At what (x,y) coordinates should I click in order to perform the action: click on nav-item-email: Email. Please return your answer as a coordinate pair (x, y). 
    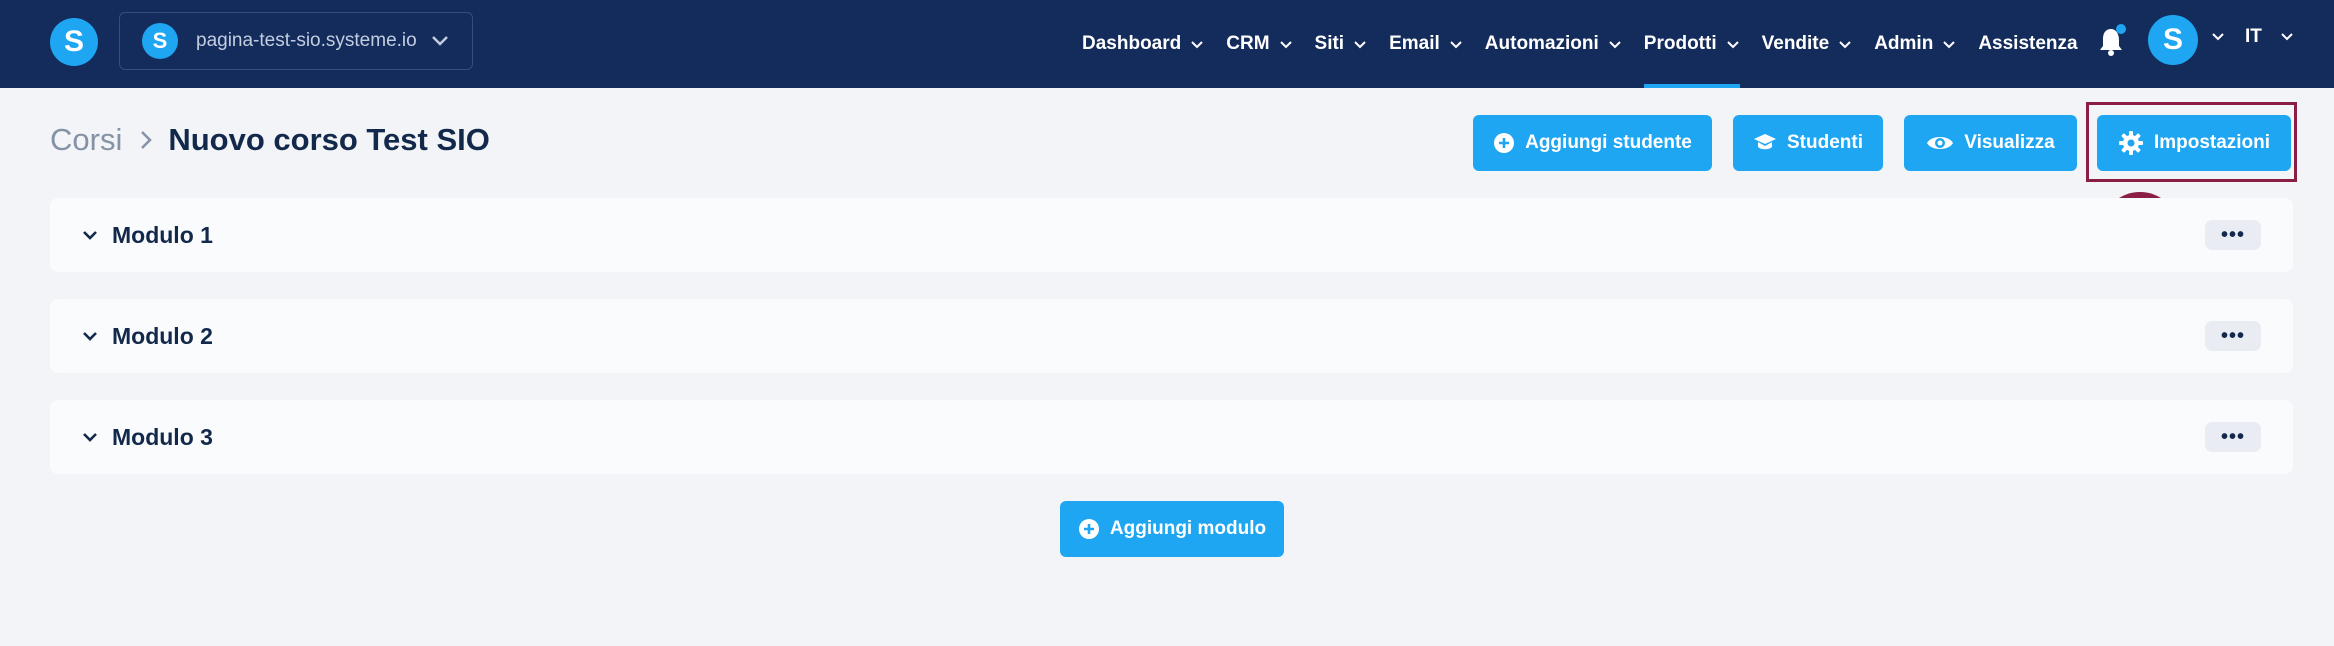
    Looking at the image, I should click on (1426, 44).